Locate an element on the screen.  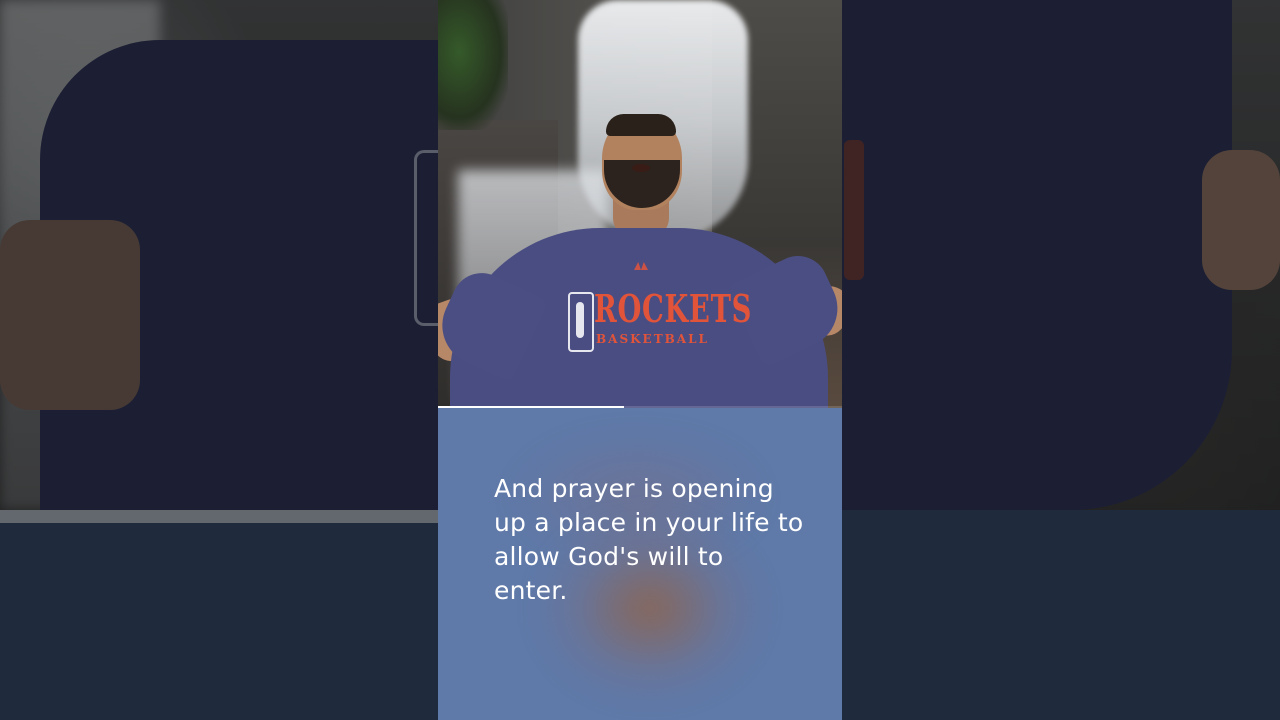
backdrop-left-strip is located at coordinates (219, 516).